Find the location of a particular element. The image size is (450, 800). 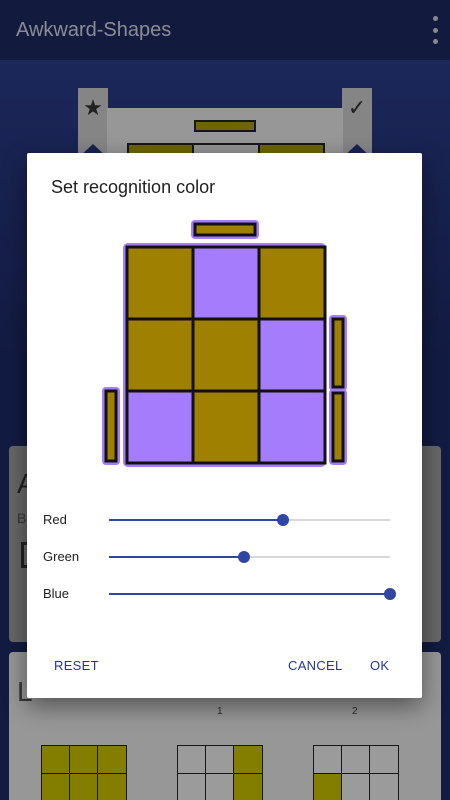

slider-red-label: Red is located at coordinates (55, 519).